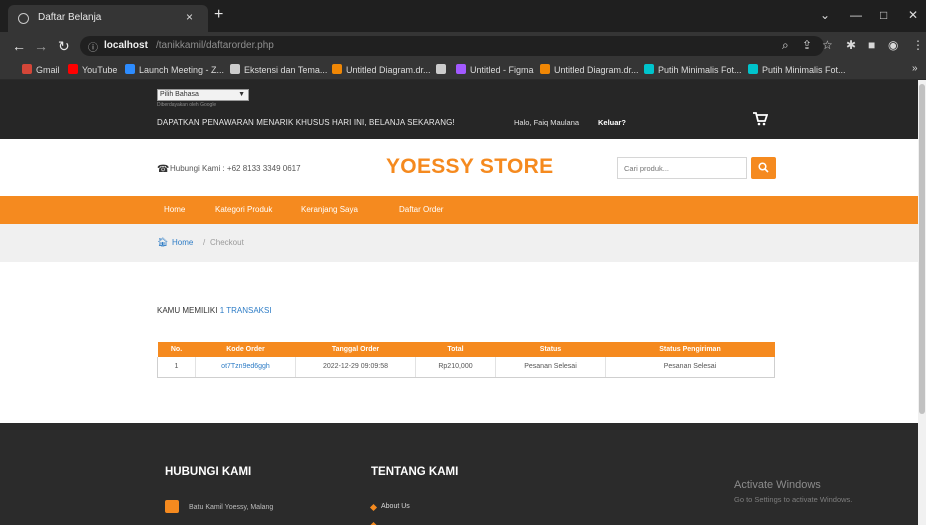 The height and width of the screenshot is (525, 926). Describe the element at coordinates (329, 209) in the screenshot. I see `nav-keranjang-saya: Keranjang Saya` at that location.